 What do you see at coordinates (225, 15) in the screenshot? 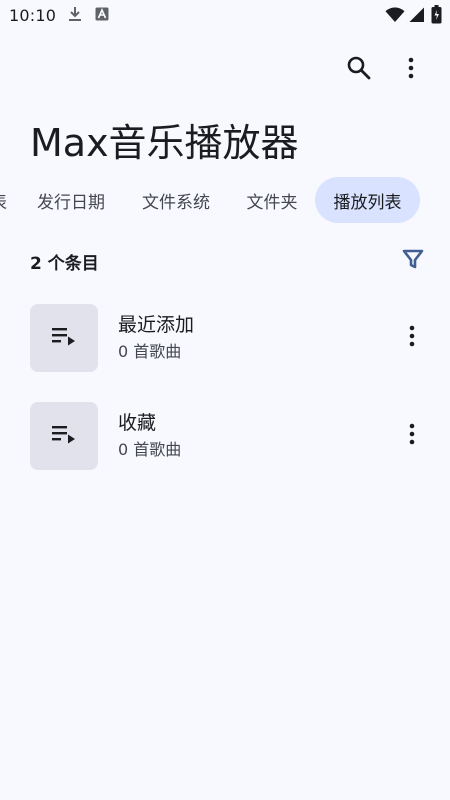
I see `status-bar: 10:10` at bounding box center [225, 15].